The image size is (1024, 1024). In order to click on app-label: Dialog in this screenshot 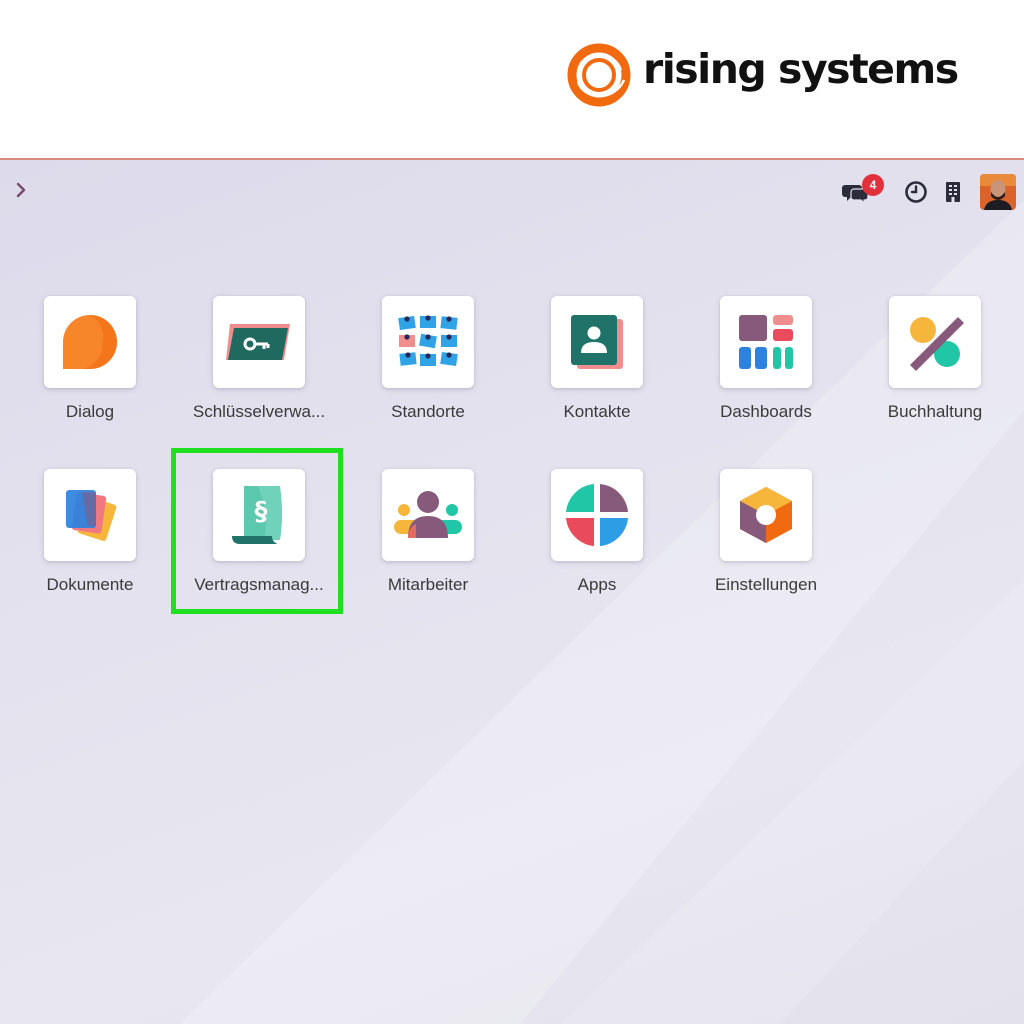, I will do `click(90, 411)`.